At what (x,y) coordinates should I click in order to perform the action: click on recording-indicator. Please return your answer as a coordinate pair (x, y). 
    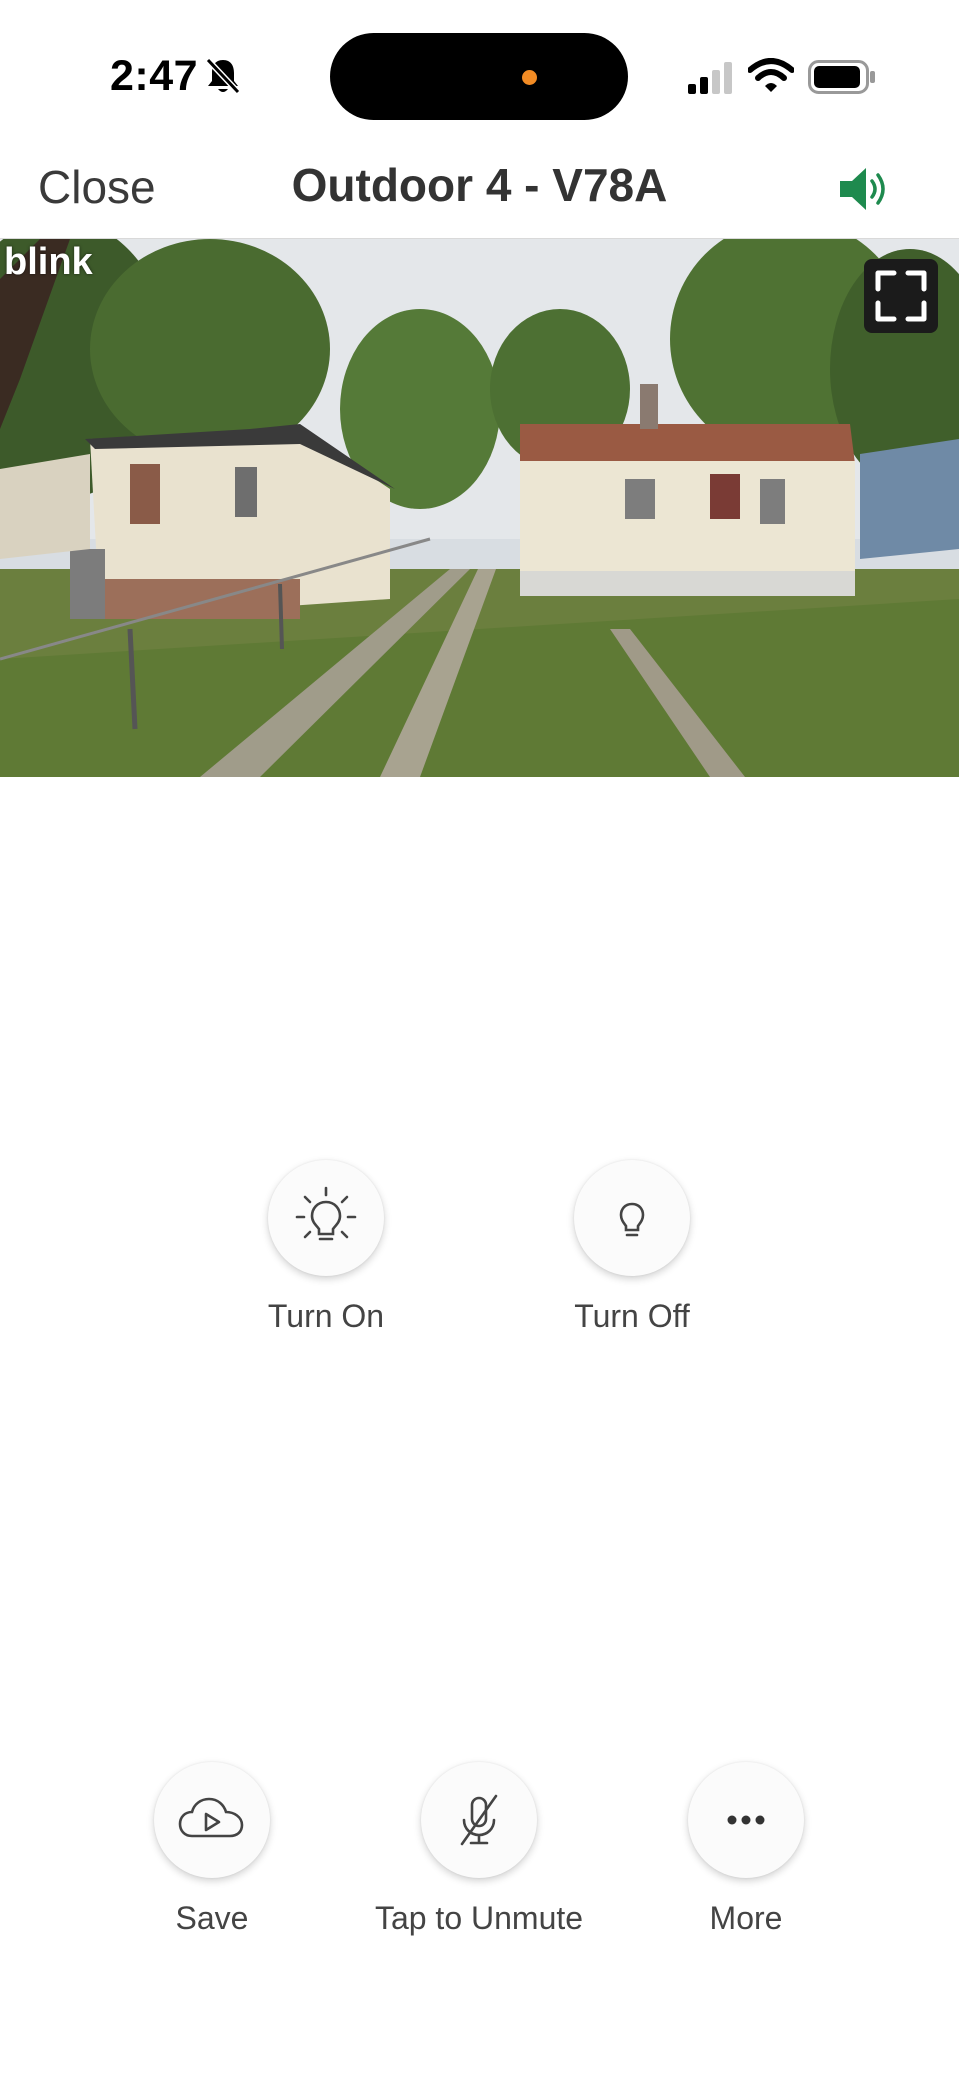
    Looking at the image, I should click on (529, 77).